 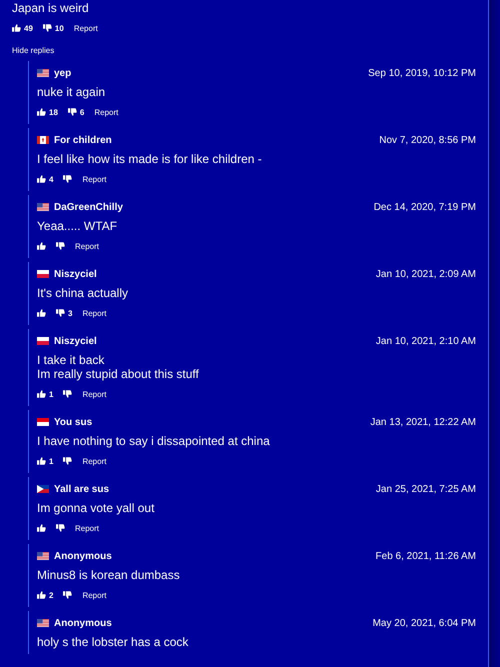 I want to click on comment-date: Dec 14, 2020, 7:19 PM, so click(x=425, y=207).